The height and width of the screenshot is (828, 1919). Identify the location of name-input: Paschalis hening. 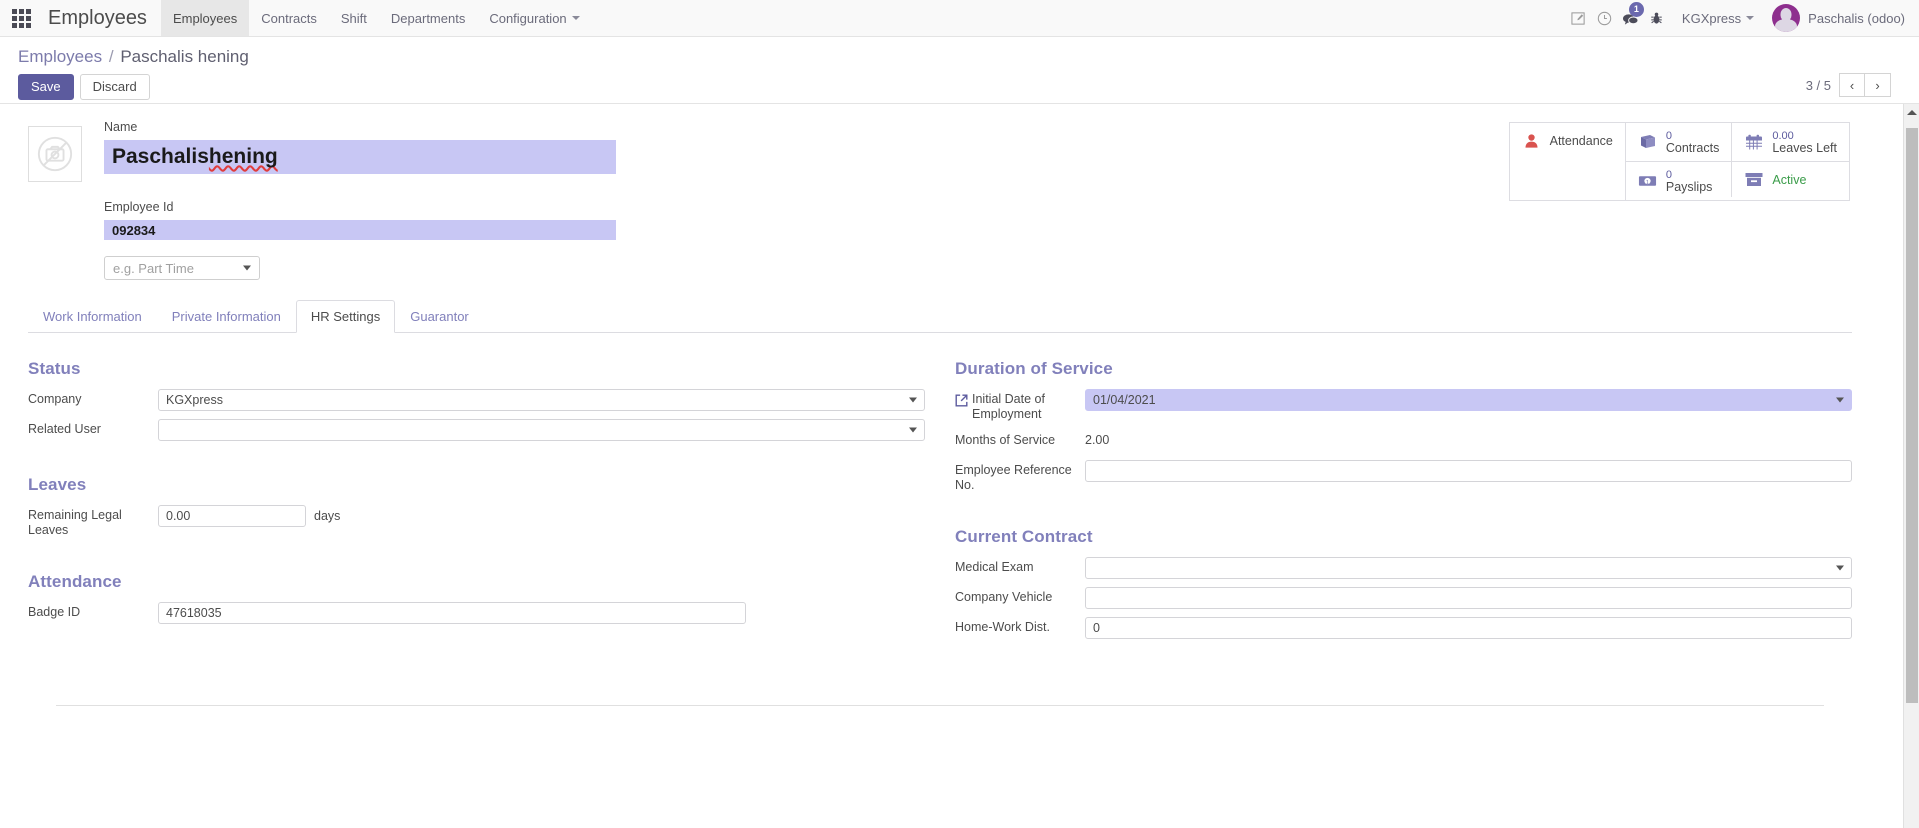
(360, 157).